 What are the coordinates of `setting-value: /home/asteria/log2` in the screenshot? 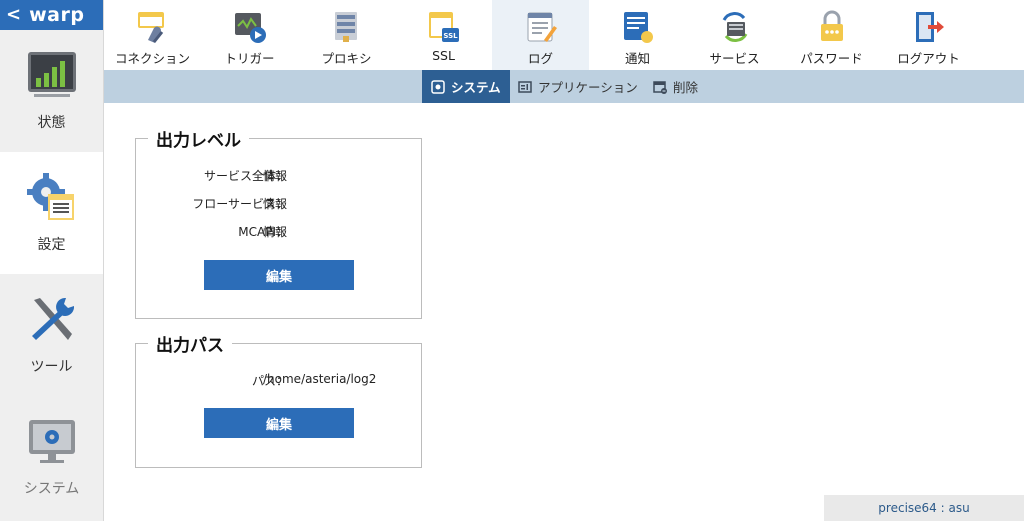 It's located at (320, 379).